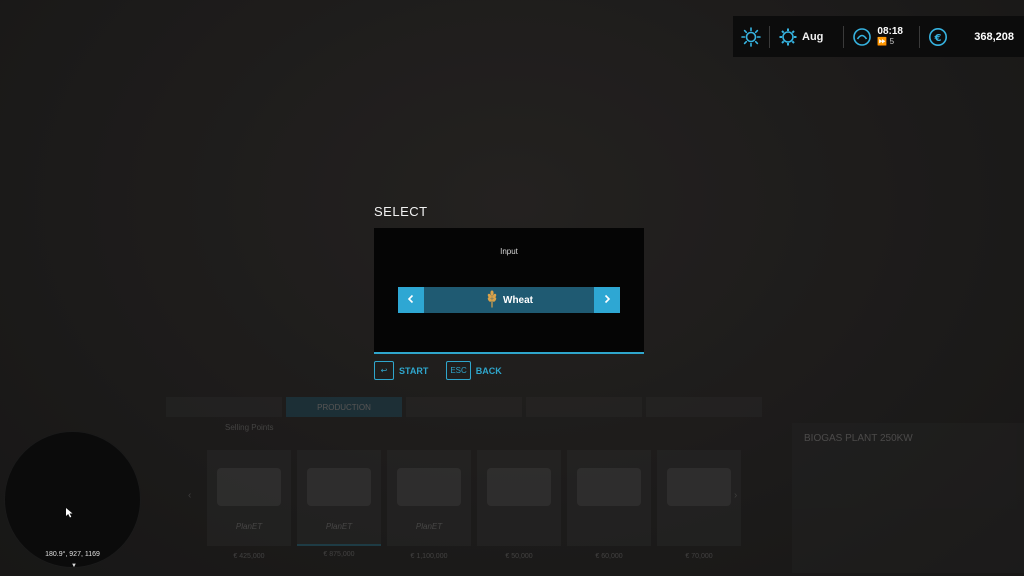  What do you see at coordinates (74, 566) in the screenshot?
I see `north-marker-icon: ▼` at bounding box center [74, 566].